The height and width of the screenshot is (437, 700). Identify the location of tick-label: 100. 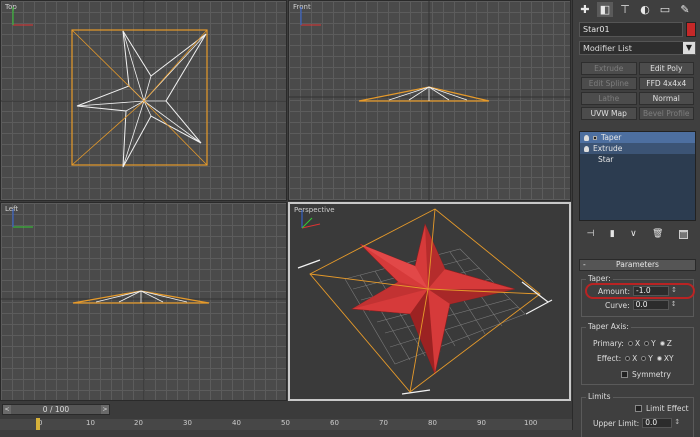
(531, 423).